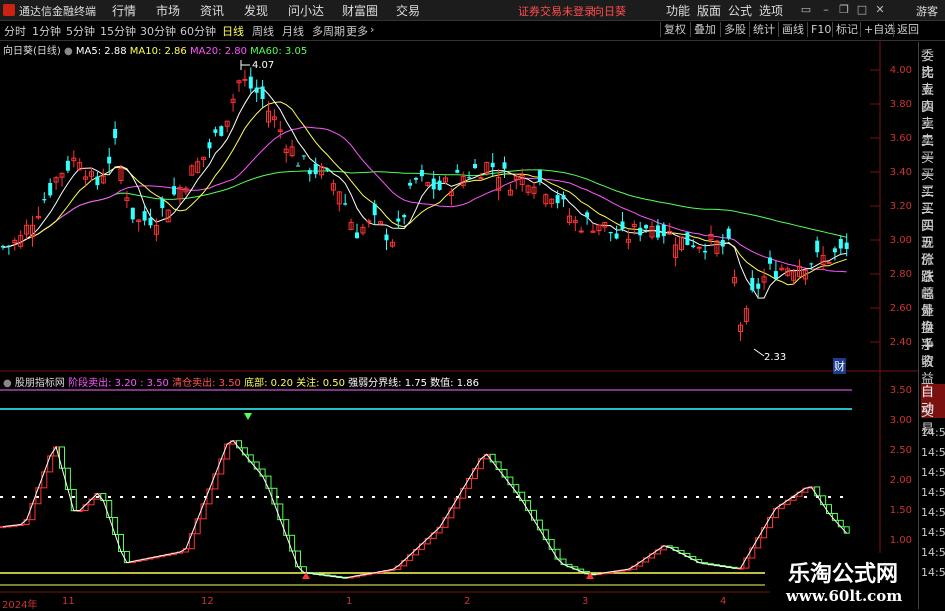 The height and width of the screenshot is (611, 945). I want to click on menu-wealth: 财富圈, so click(360, 10).